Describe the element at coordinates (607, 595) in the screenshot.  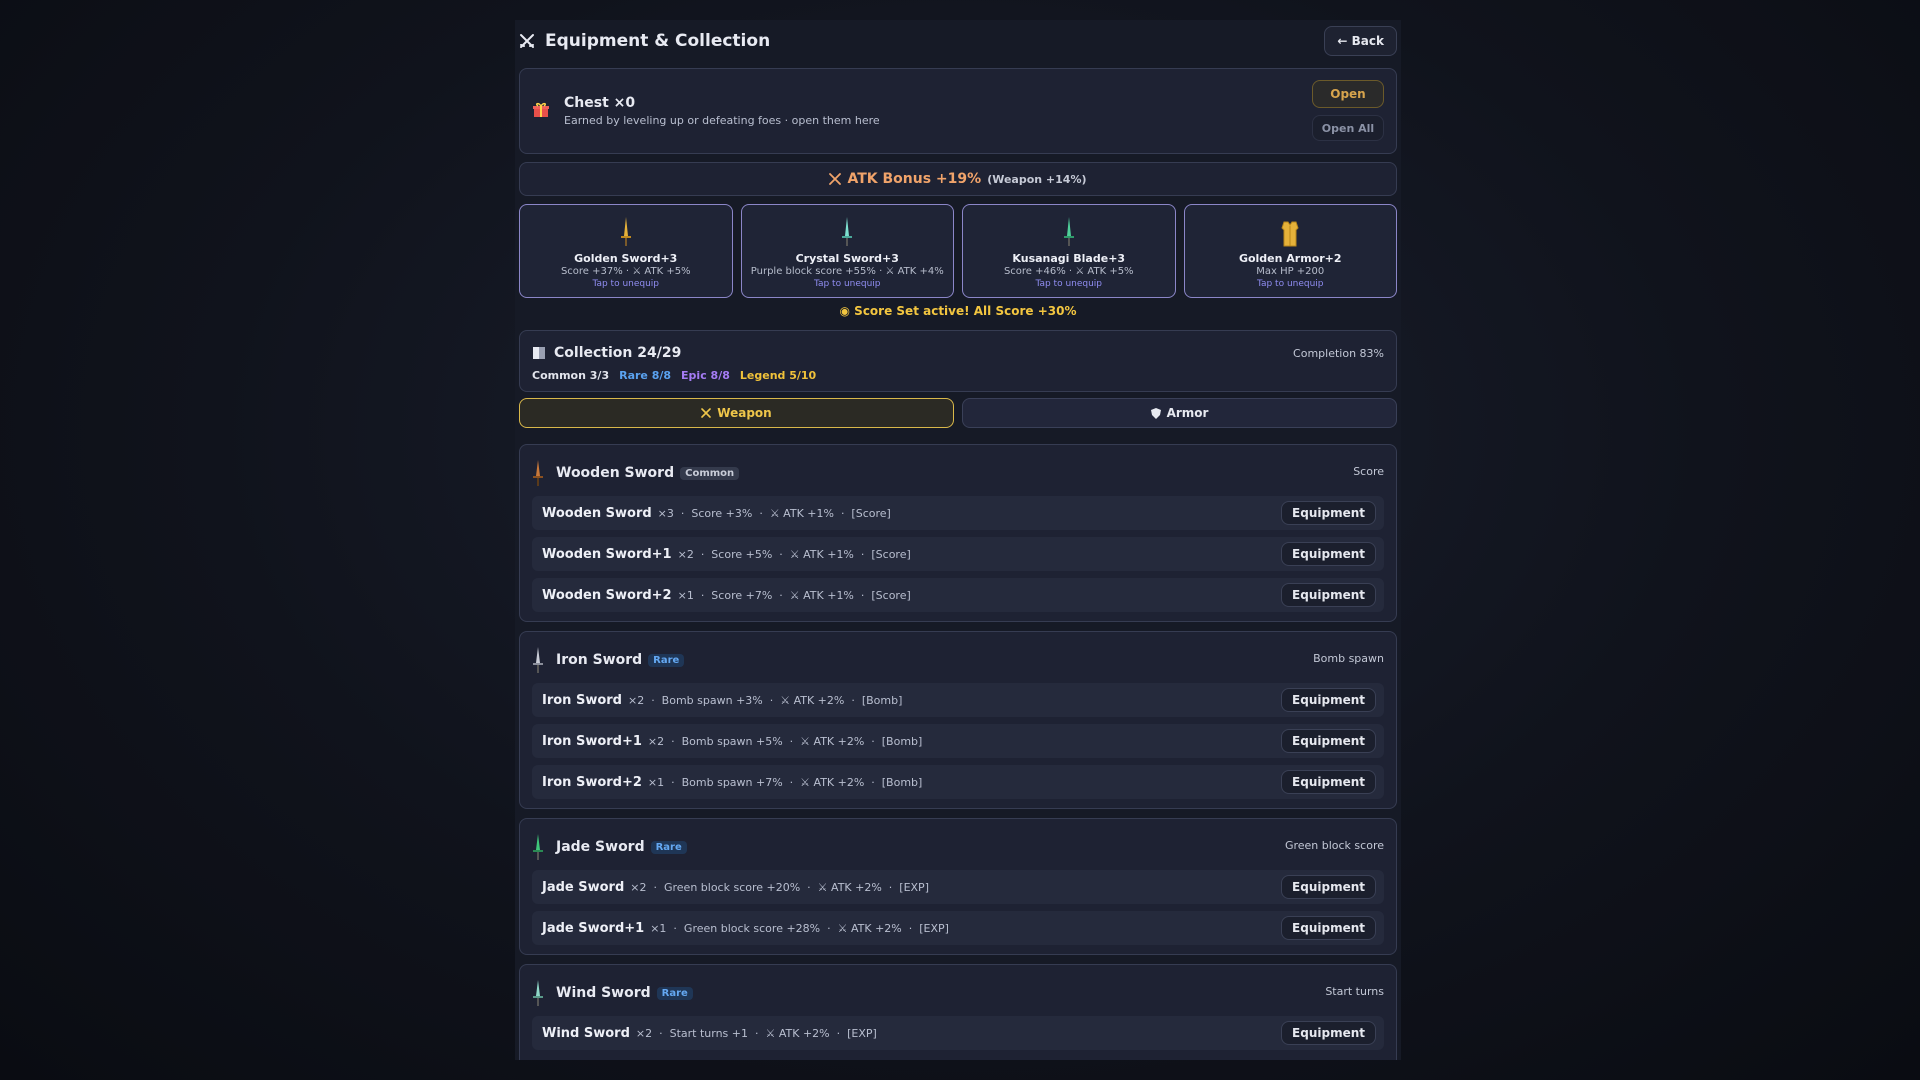
I see `item-name: Wooden Sword+2` at that location.